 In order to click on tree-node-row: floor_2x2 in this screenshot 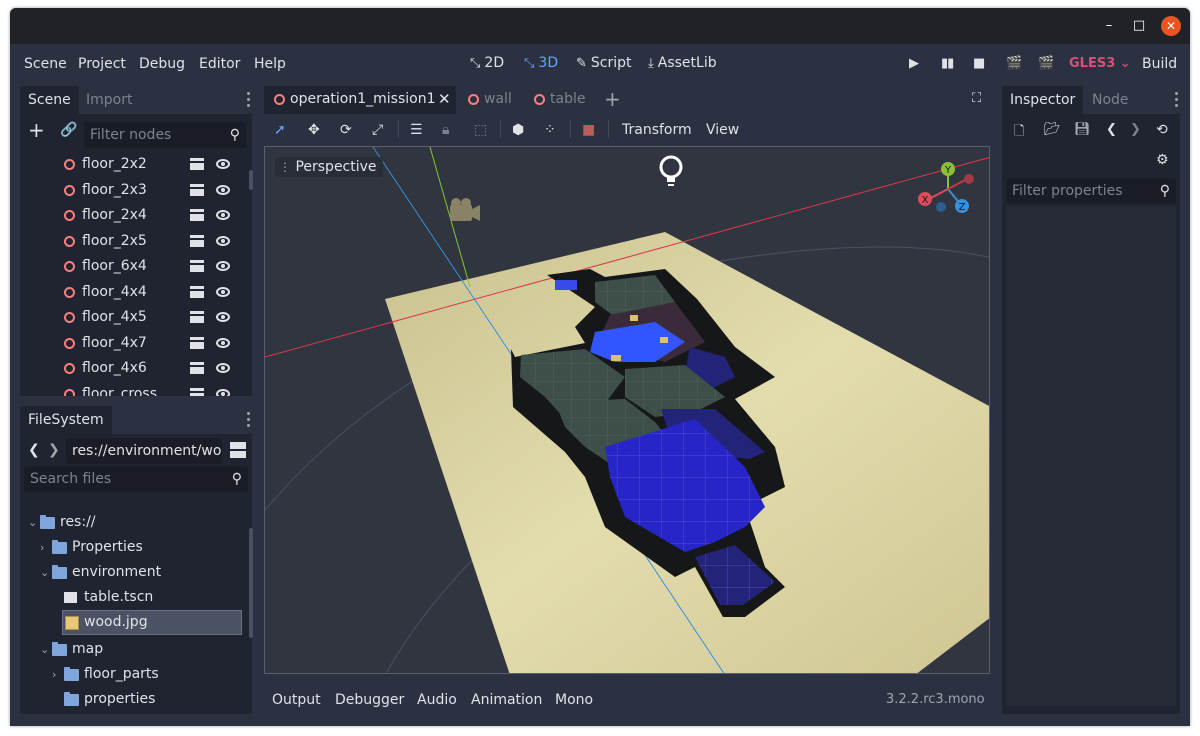, I will do `click(136, 164)`.